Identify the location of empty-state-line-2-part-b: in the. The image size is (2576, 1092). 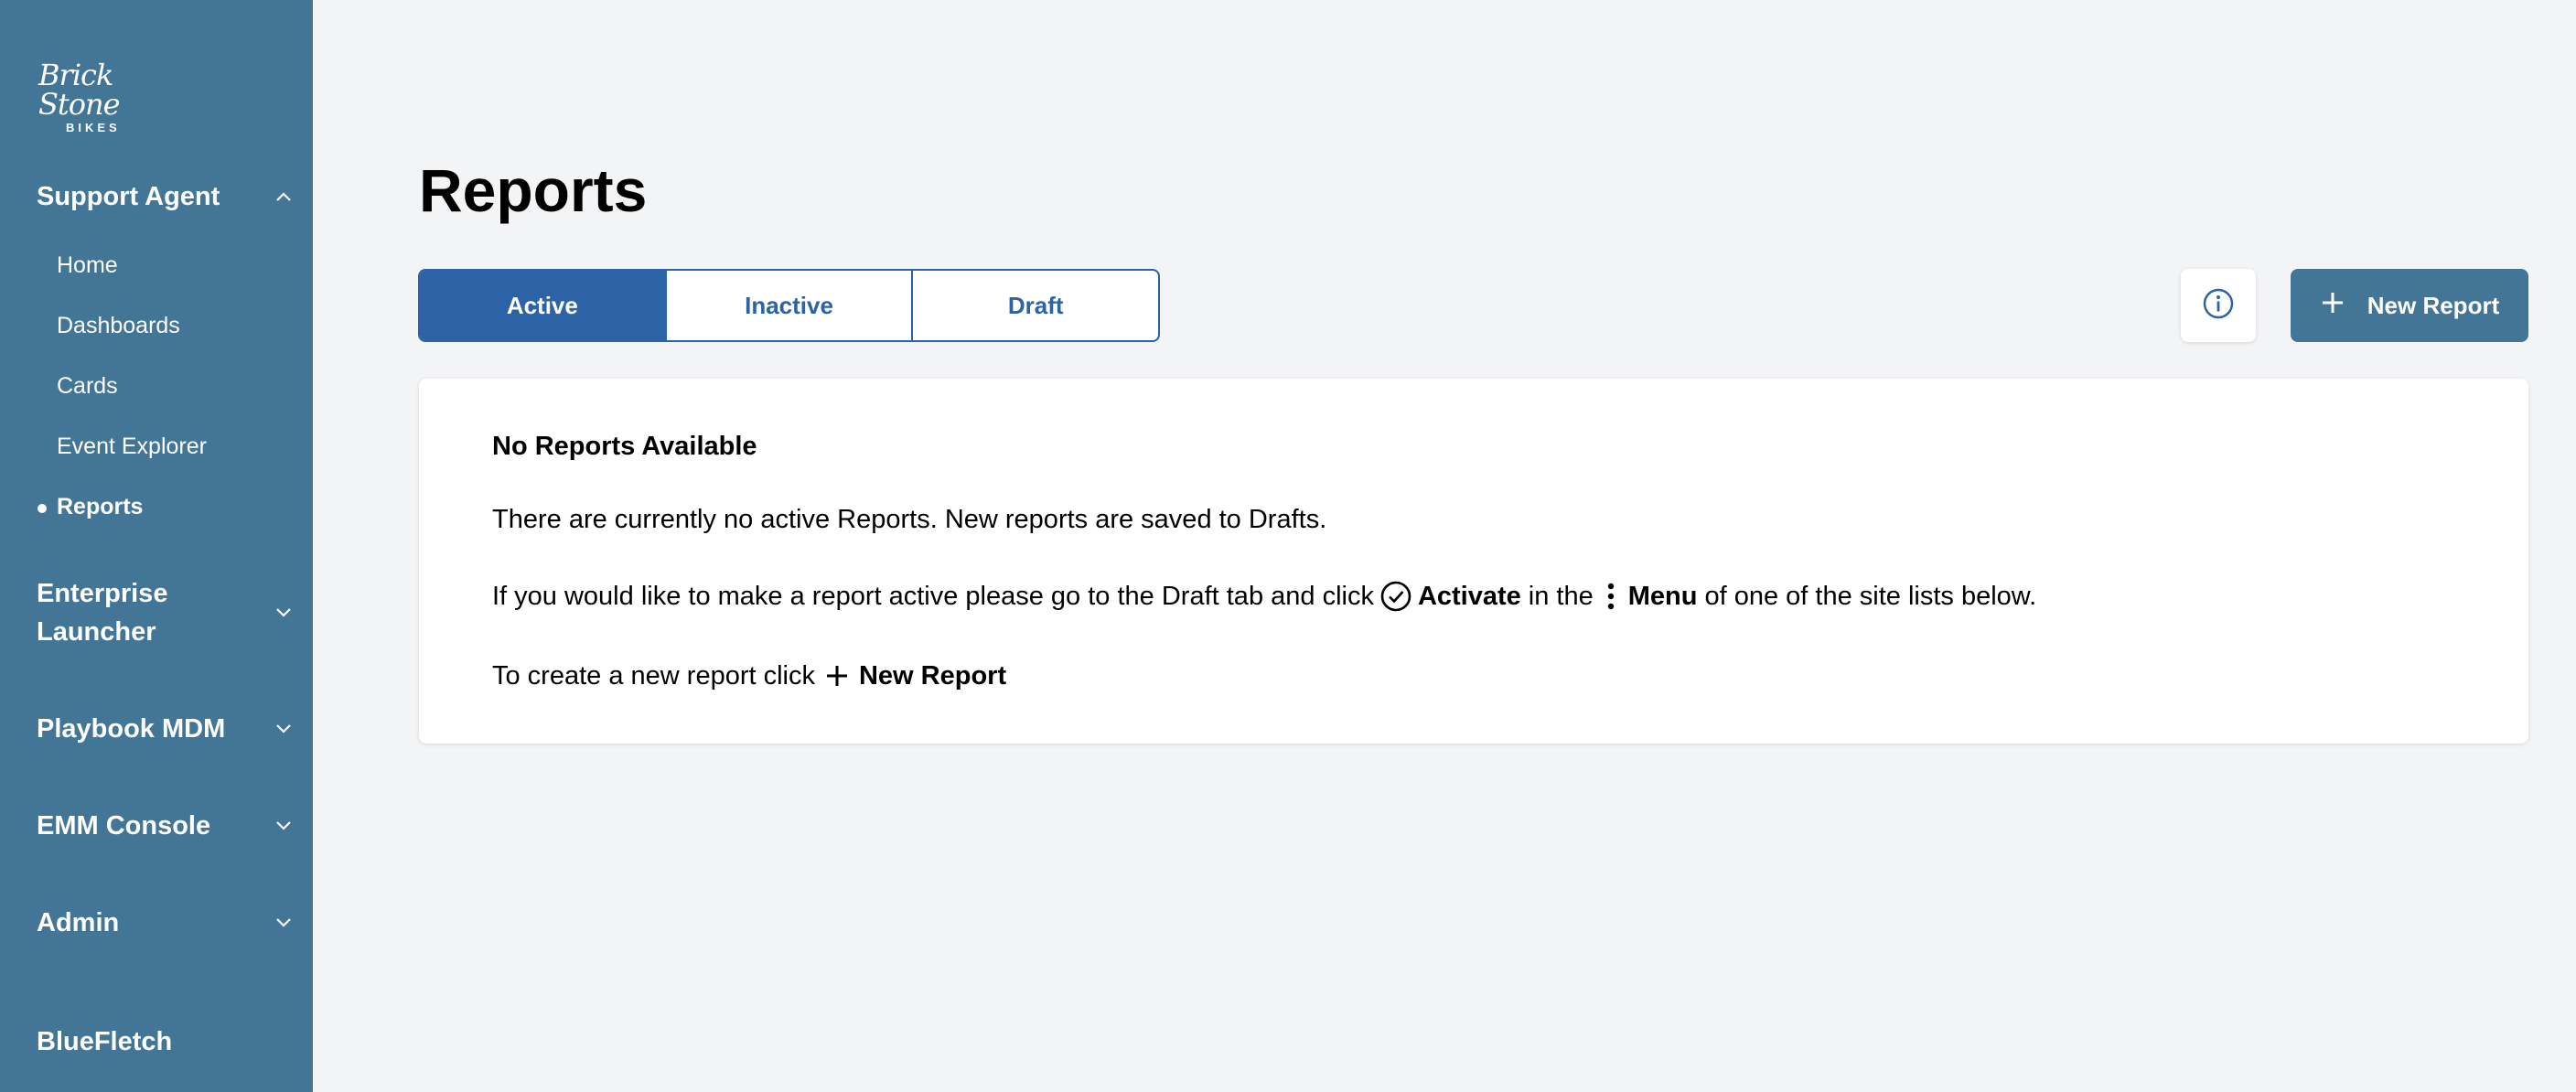
(1561, 596).